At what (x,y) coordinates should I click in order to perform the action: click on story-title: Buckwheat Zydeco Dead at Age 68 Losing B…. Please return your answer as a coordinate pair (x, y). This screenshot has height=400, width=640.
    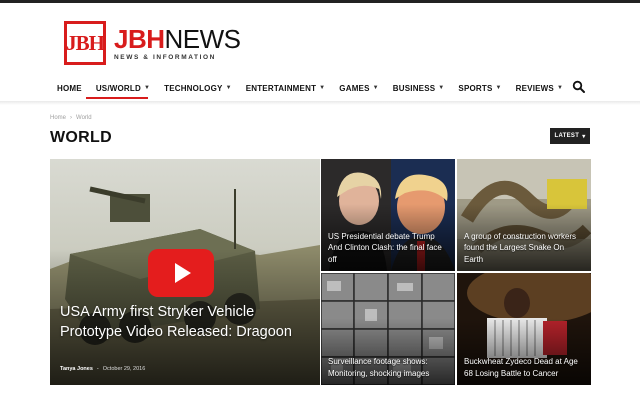
    Looking at the image, I should click on (524, 367).